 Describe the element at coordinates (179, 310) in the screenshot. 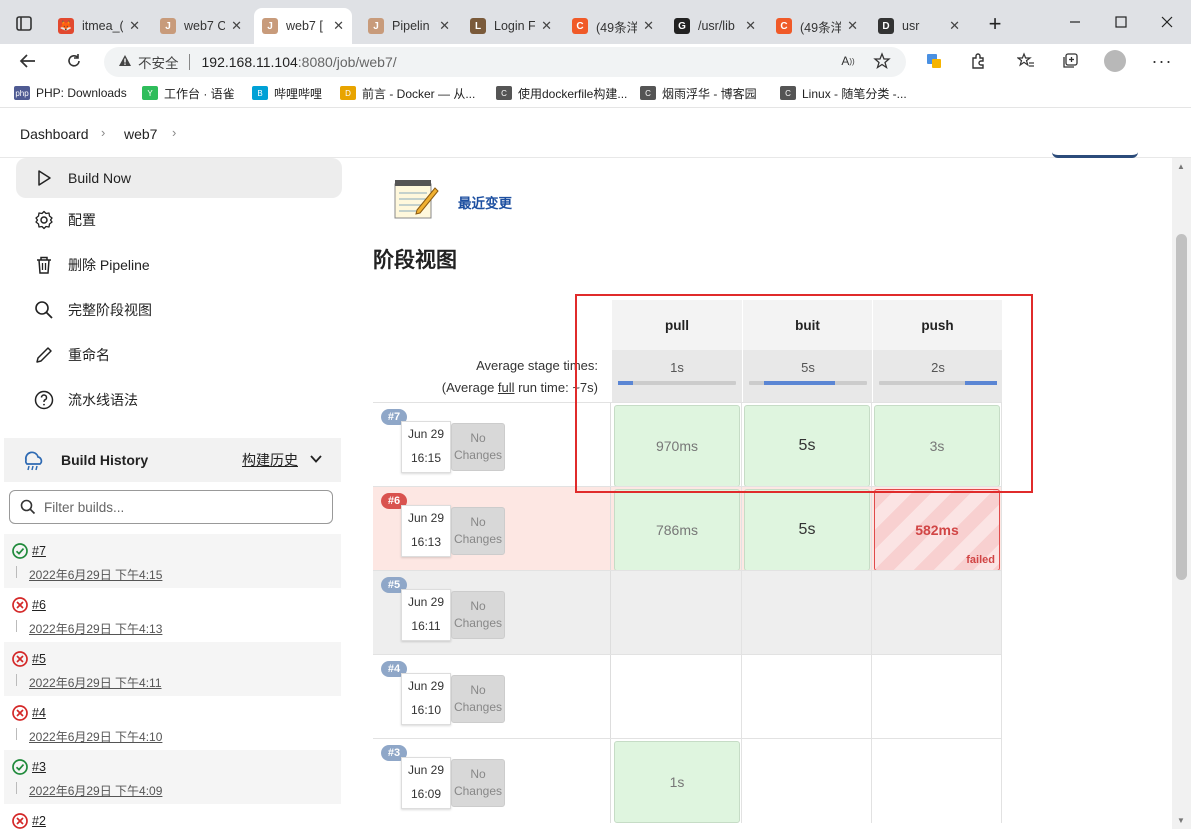

I see `side-item-4: 完整阶段视图` at that location.